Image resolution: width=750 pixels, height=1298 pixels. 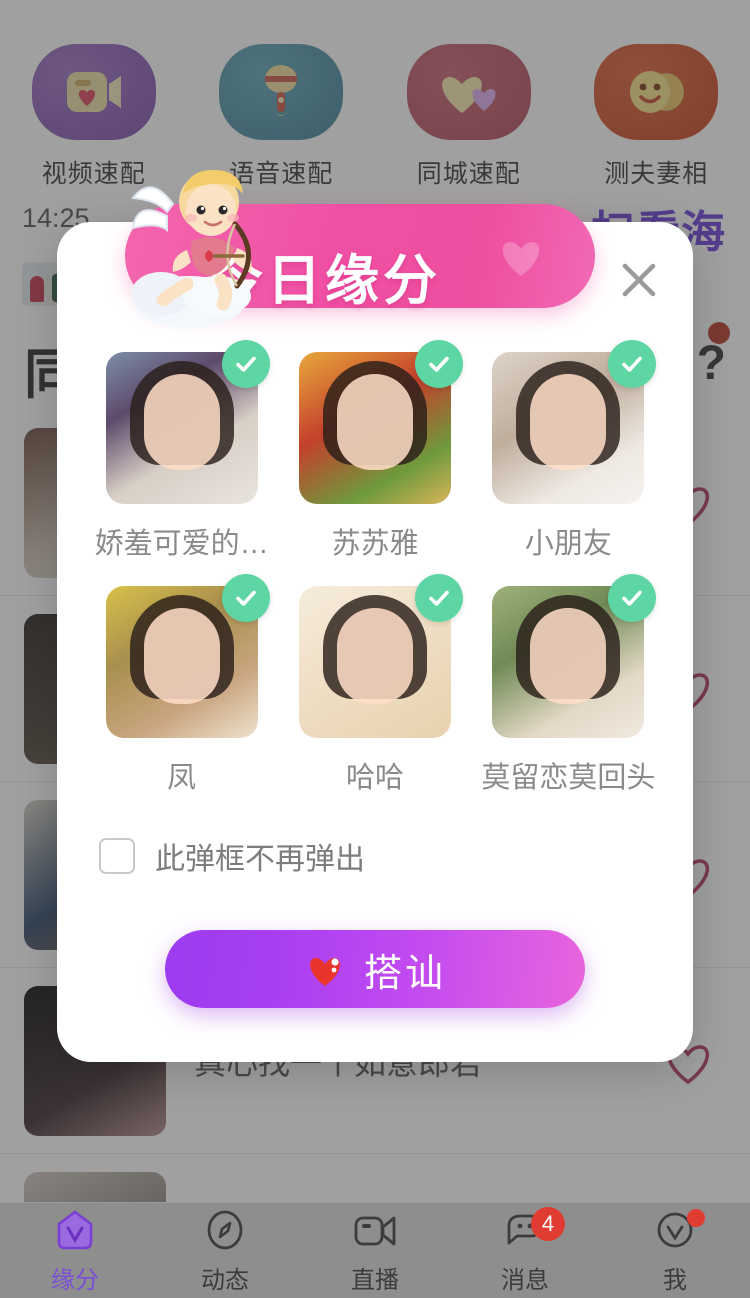 I want to click on tab-zhibo: 直播, so click(x=375, y=1250).